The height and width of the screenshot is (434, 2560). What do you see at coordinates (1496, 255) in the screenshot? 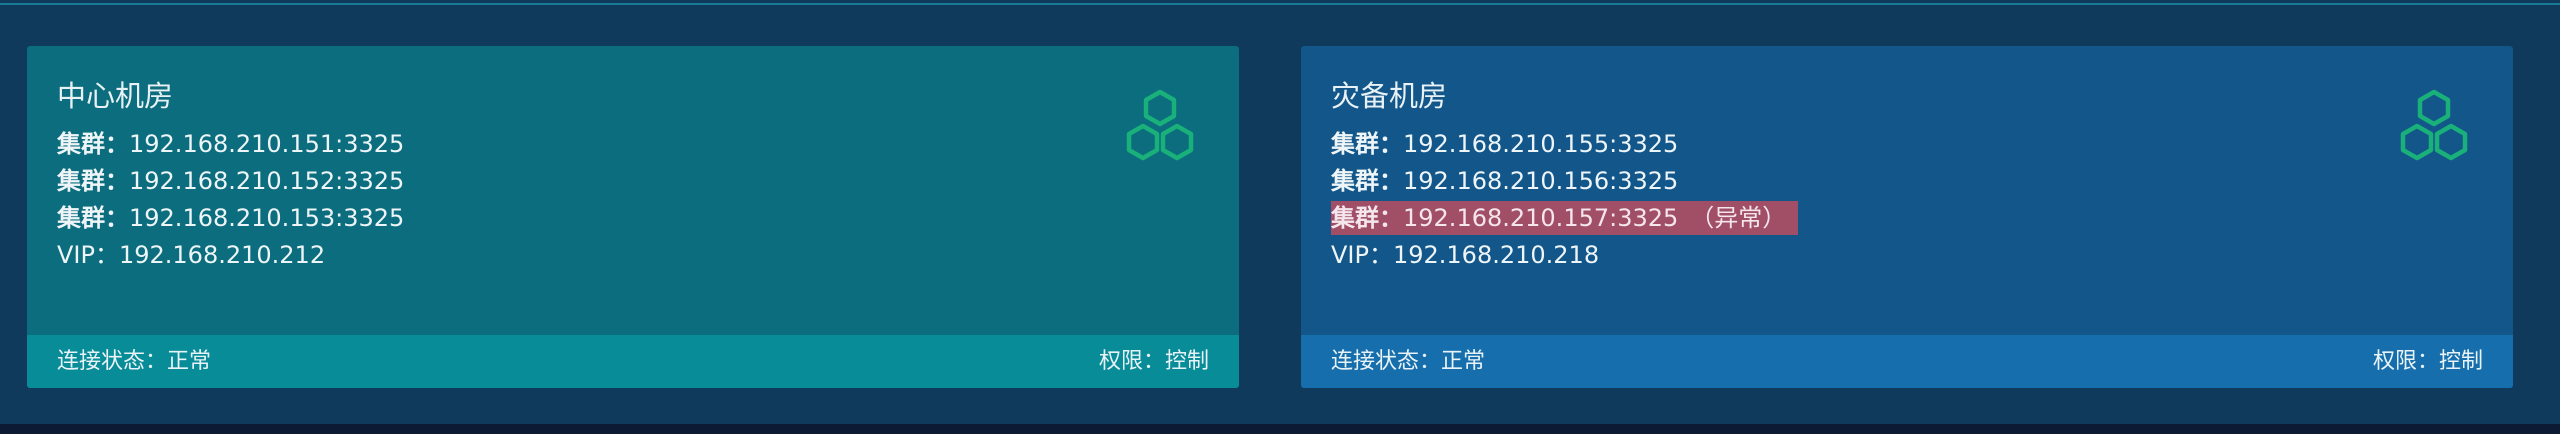
I see `vip-address: 192.168.210.218` at bounding box center [1496, 255].